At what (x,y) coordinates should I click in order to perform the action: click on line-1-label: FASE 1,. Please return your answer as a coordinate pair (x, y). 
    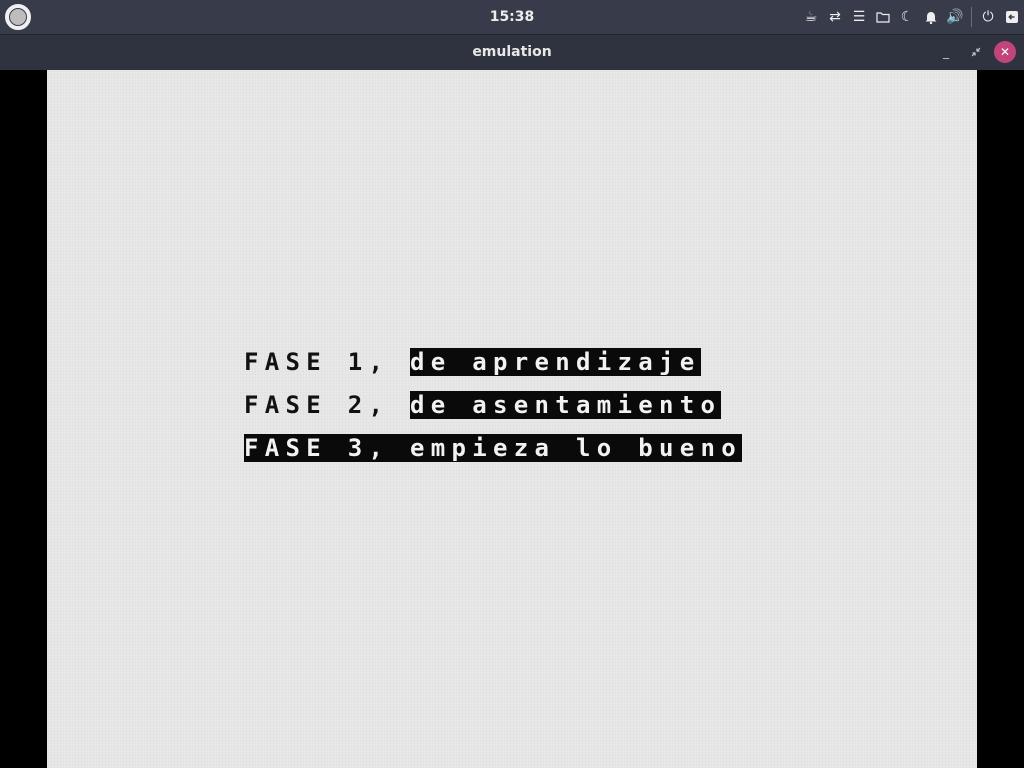
    Looking at the image, I should click on (327, 362).